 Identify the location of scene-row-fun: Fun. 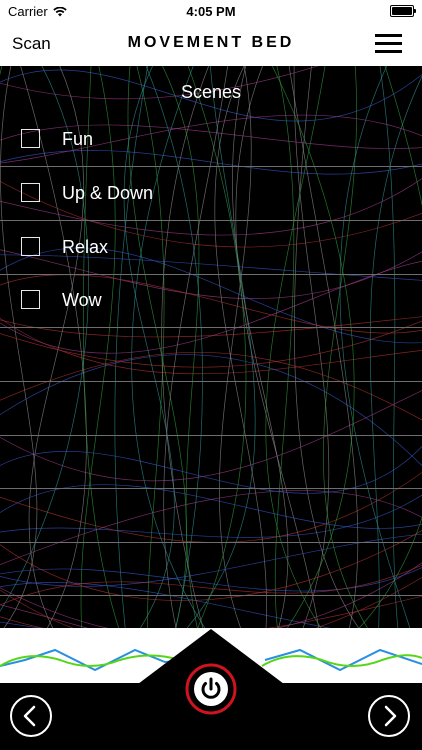
(211, 140).